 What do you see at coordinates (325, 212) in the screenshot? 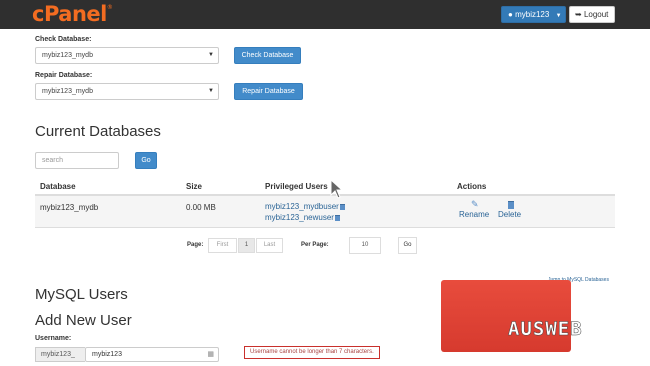
I see `table-row` at bounding box center [325, 212].